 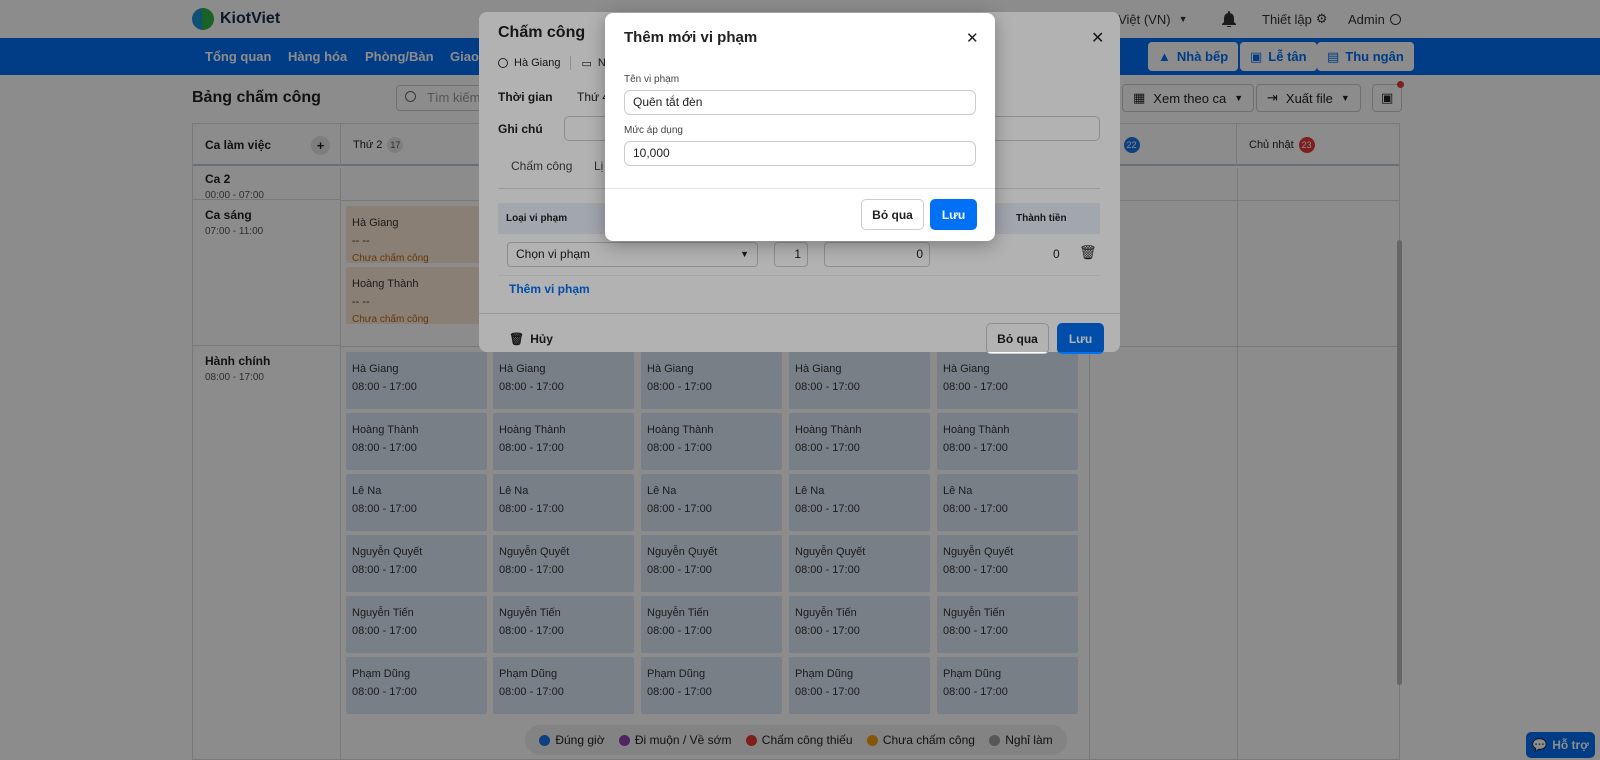 What do you see at coordinates (972, 38) in the screenshot?
I see `close-icon: ✕` at bounding box center [972, 38].